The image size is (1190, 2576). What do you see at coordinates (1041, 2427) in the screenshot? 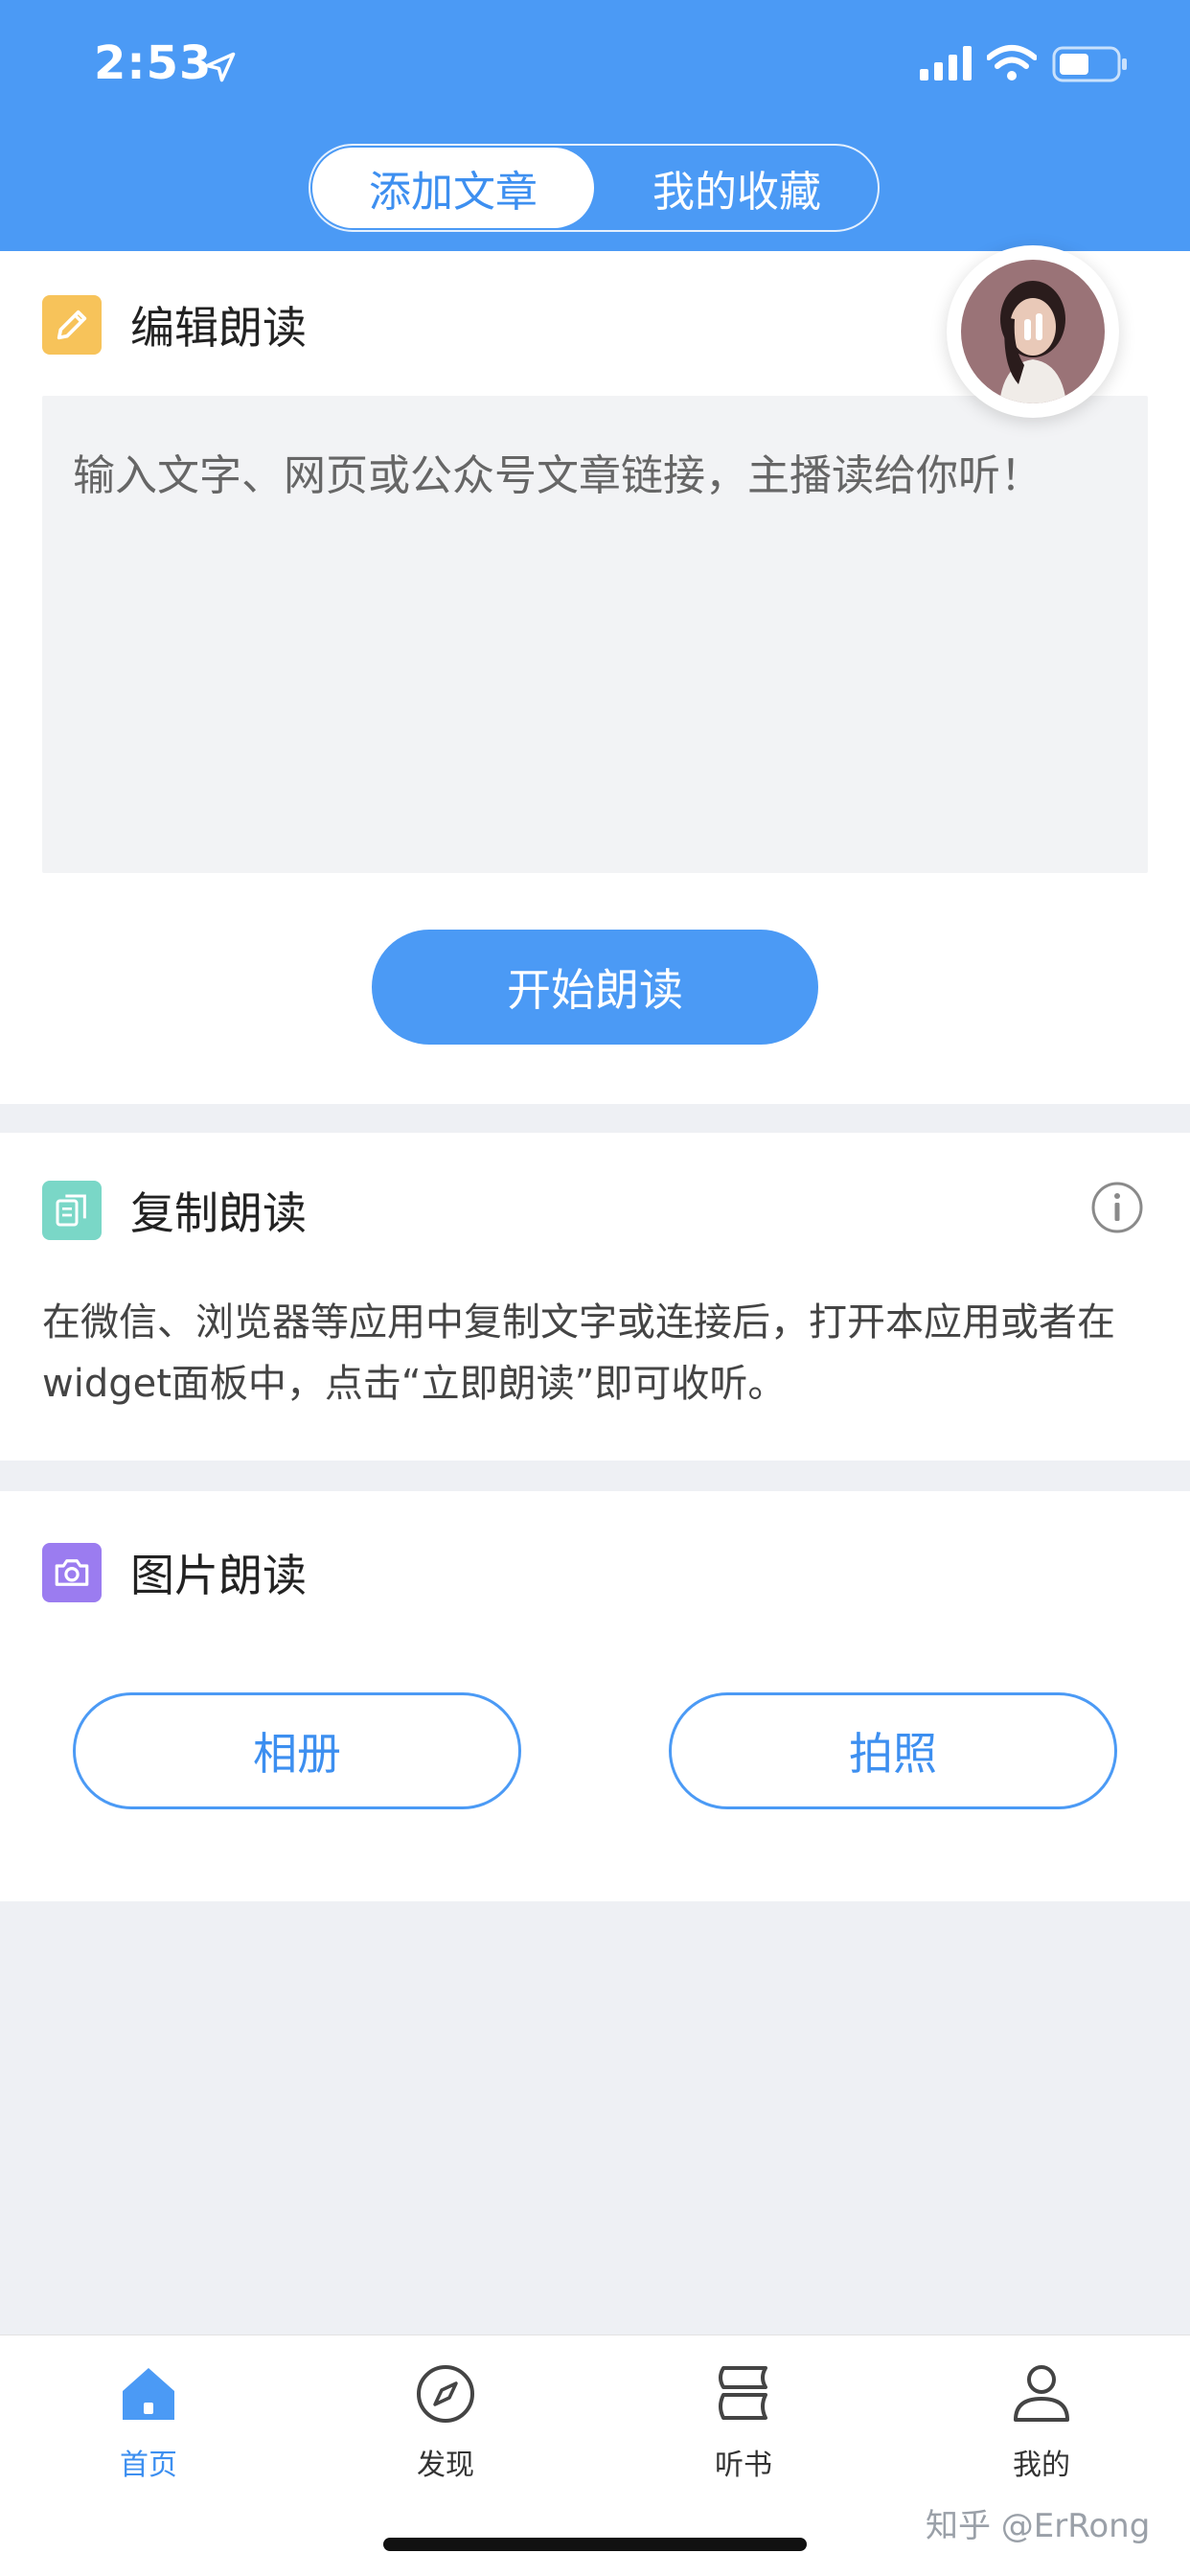
I see `tab-mine: 我的` at bounding box center [1041, 2427].